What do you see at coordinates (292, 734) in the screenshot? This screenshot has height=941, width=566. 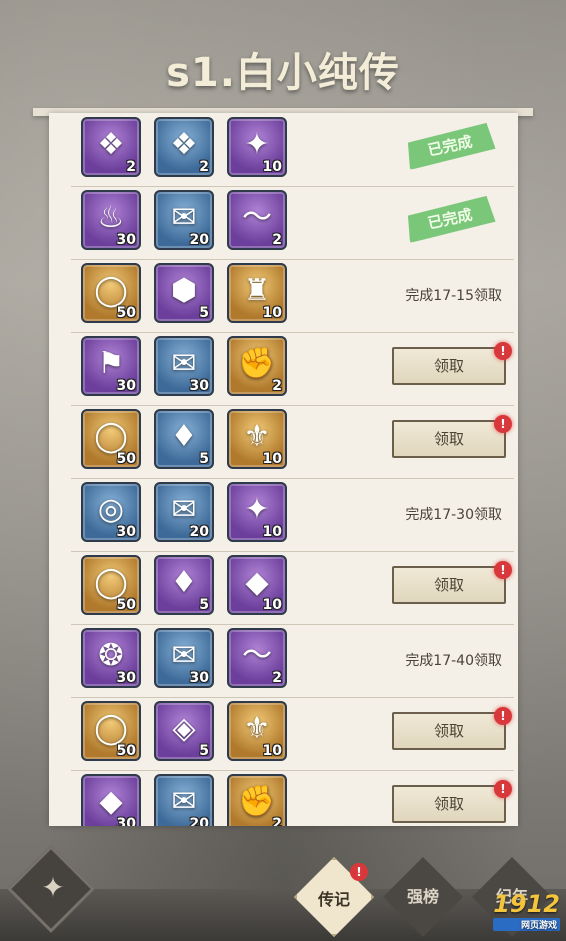 I see `reward-row: ◯ 50 ◈ 5 ⚜ 10 领取!` at bounding box center [292, 734].